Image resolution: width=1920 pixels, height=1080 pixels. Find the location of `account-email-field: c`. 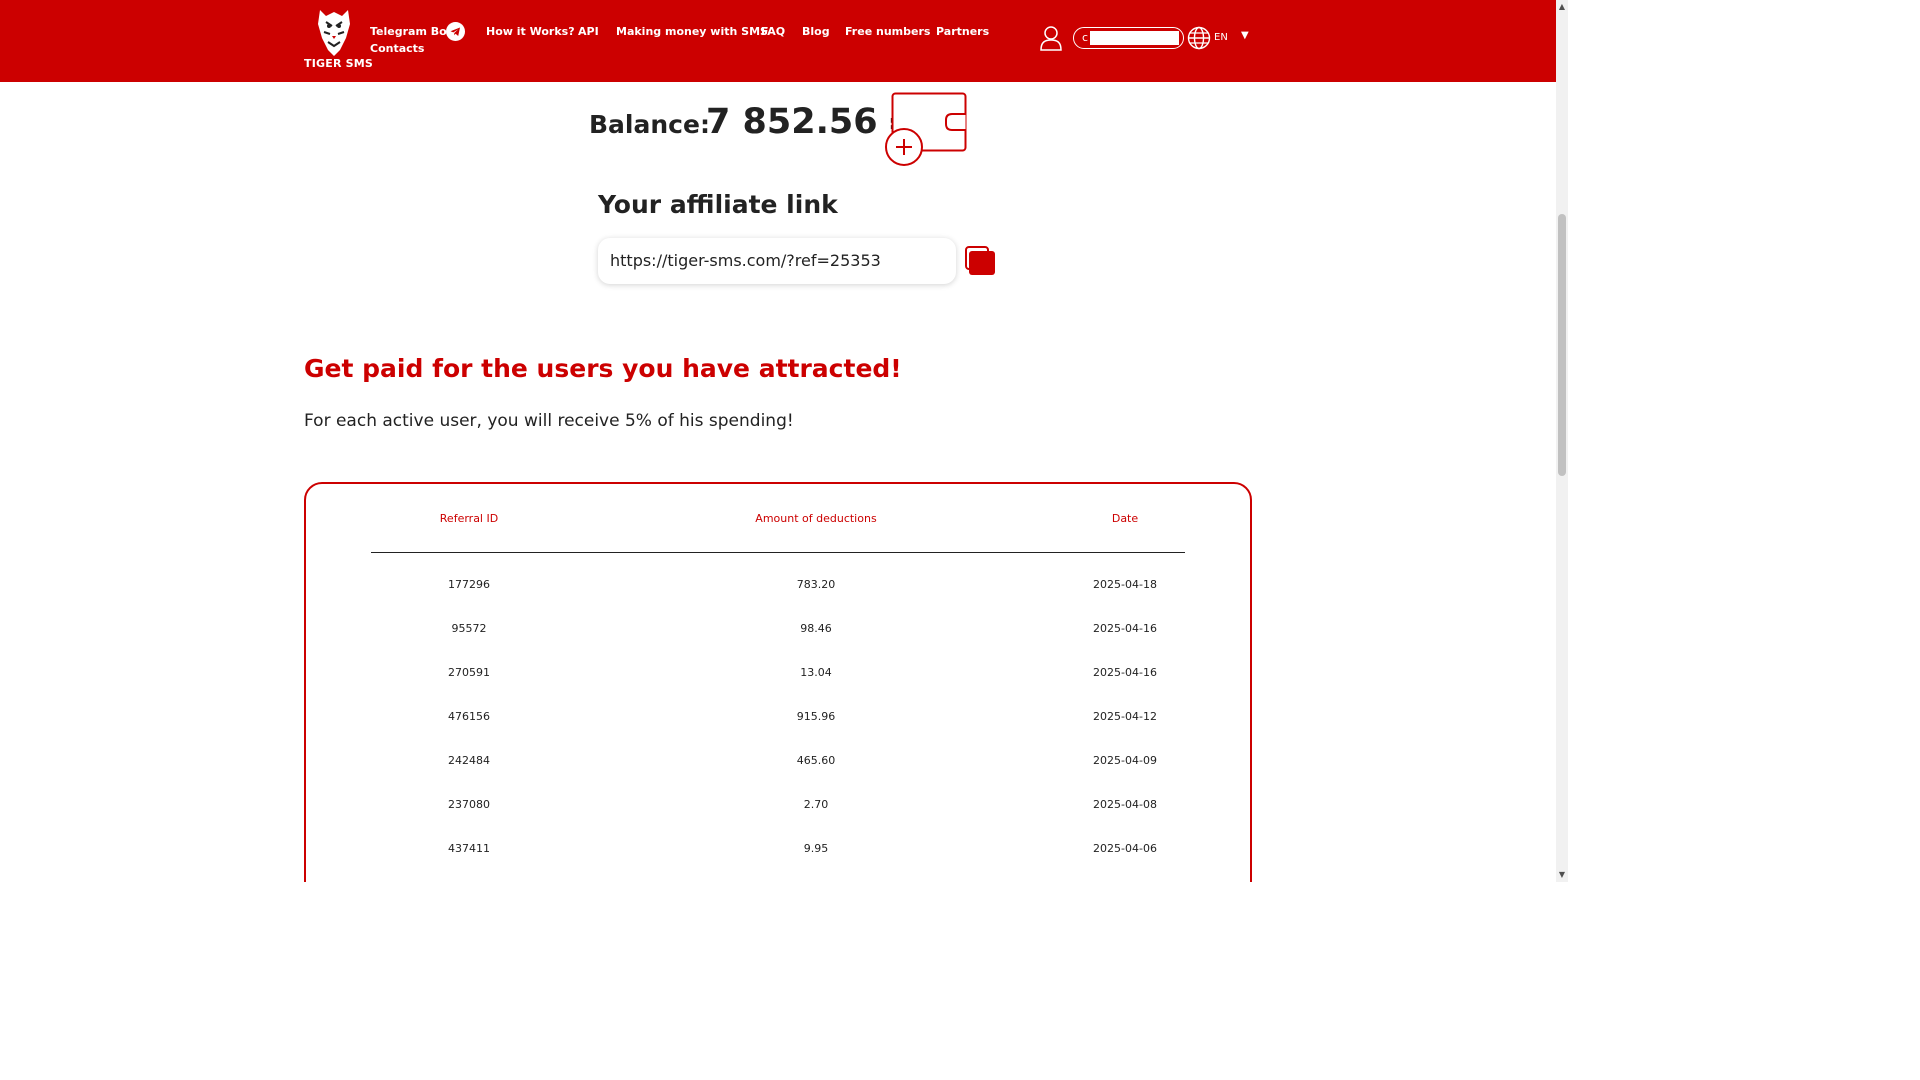

account-email-field: c is located at coordinates (1128, 38).